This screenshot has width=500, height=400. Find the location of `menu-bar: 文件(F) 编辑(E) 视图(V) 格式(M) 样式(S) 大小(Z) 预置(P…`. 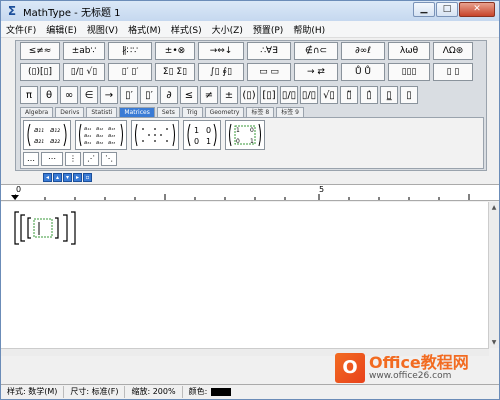

menu-bar: 文件(F) 编辑(E) 视图(V) 格式(M) 样式(S) 大小(Z) 预置(P… is located at coordinates (250, 29).